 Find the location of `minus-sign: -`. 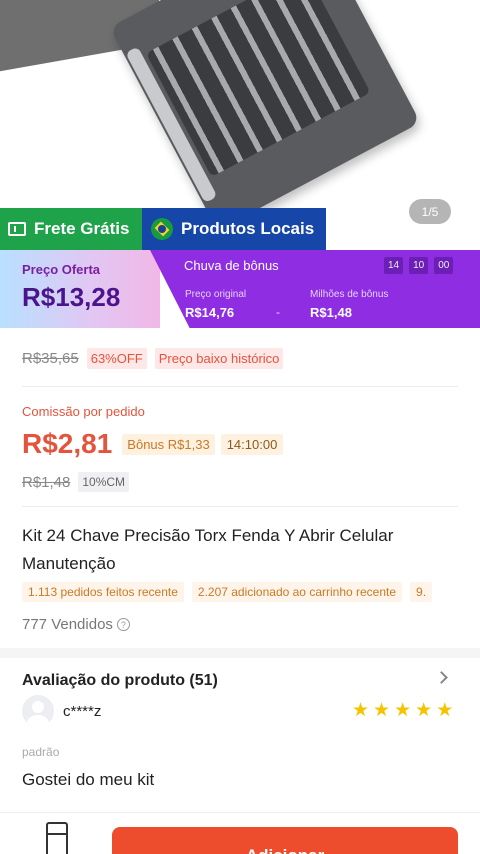

minus-sign: - is located at coordinates (278, 312).